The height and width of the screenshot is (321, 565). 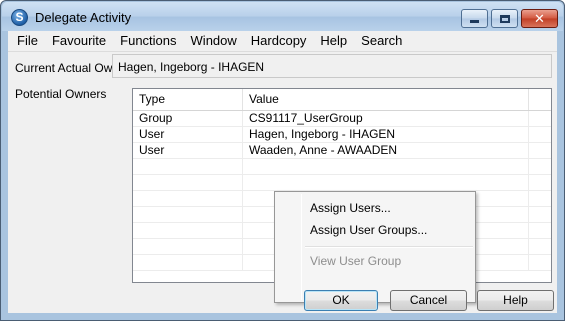 I want to click on ok-button: OK, so click(x=341, y=300).